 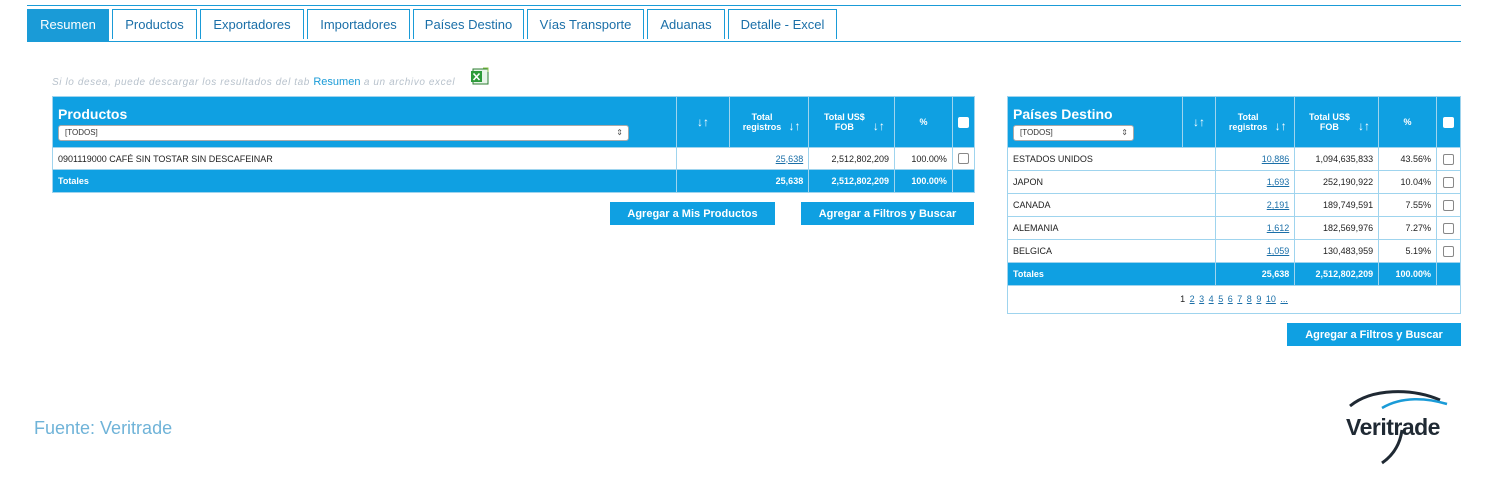 I want to click on tab-aduanas: Aduanas, so click(x=686, y=24).